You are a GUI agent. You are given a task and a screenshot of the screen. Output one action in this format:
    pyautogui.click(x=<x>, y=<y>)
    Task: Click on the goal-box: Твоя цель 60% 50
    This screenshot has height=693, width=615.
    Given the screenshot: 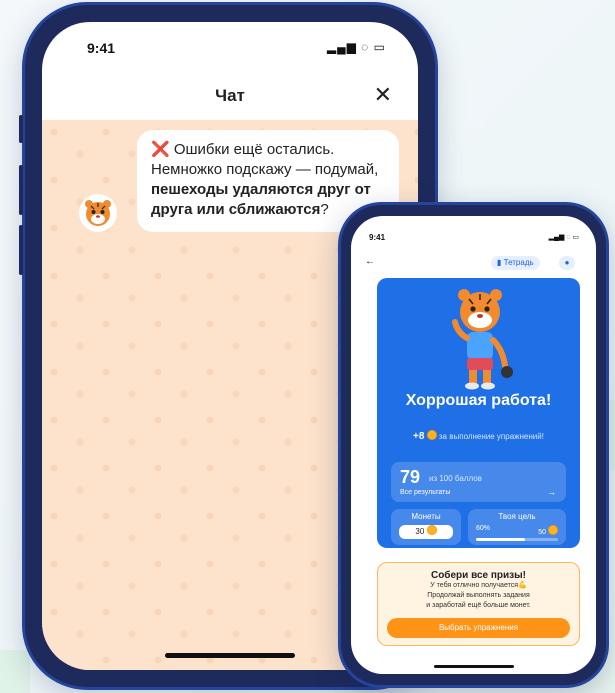 What is the action you would take?
    pyautogui.click(x=517, y=527)
    